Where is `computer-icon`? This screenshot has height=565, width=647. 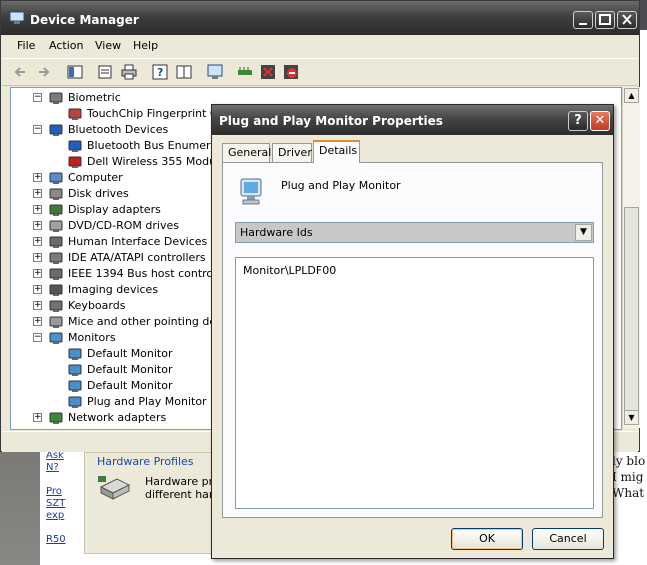 computer-icon is located at coordinates (56, 178).